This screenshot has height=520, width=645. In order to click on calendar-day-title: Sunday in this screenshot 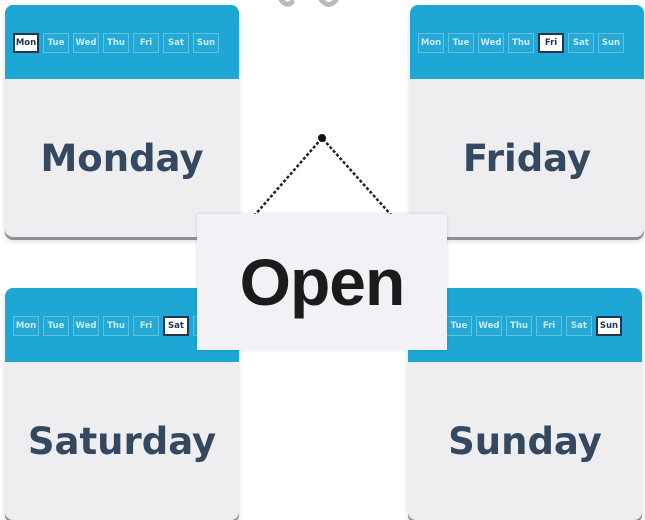, I will do `click(525, 441)`.